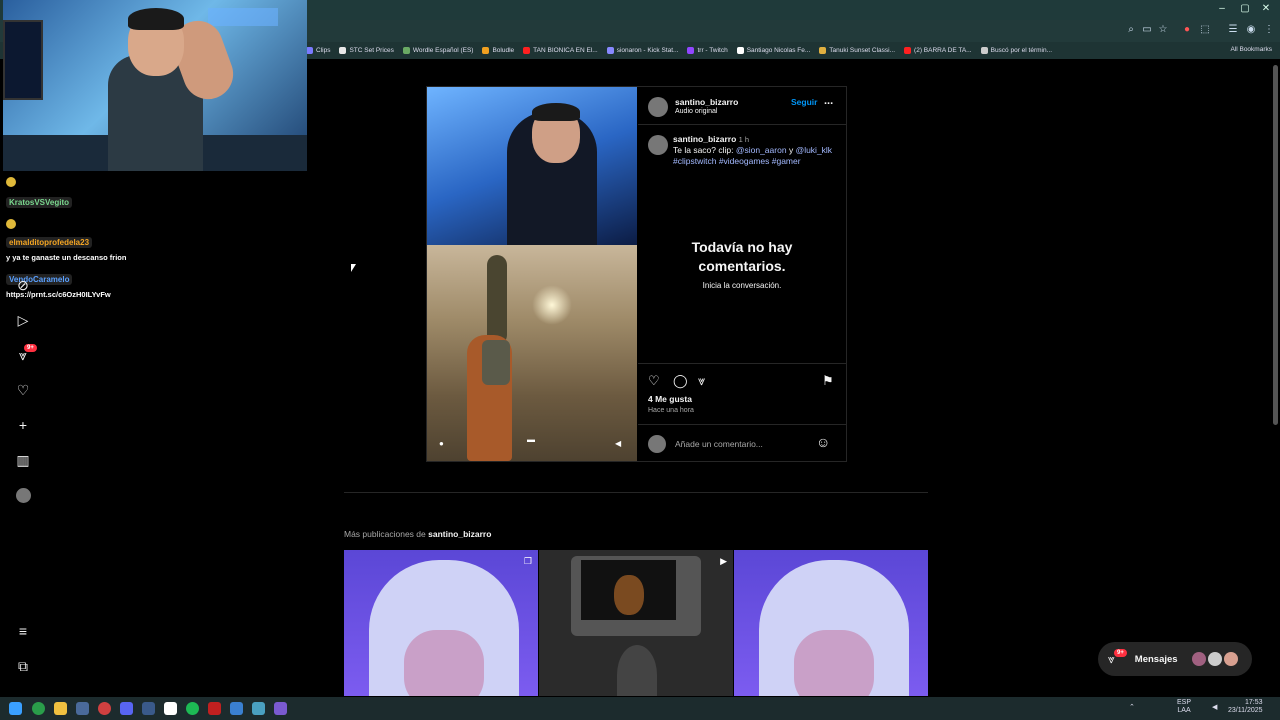 The width and height of the screenshot is (1280, 720). What do you see at coordinates (1184, 710) in the screenshot?
I see `lang-layout: LAA` at bounding box center [1184, 710].